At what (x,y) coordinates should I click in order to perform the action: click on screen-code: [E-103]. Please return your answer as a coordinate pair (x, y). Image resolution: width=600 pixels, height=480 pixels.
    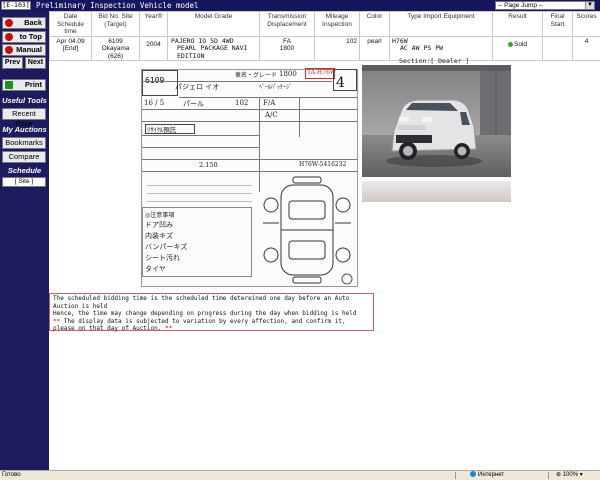
    Looking at the image, I should click on (16, 5).